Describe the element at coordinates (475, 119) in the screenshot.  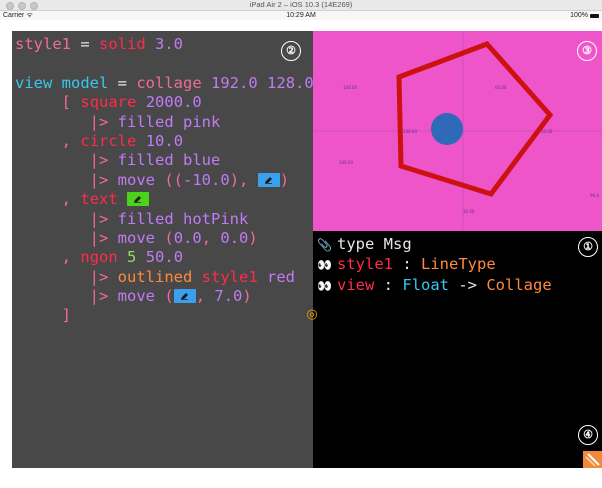
I see `pentagon-shape` at that location.